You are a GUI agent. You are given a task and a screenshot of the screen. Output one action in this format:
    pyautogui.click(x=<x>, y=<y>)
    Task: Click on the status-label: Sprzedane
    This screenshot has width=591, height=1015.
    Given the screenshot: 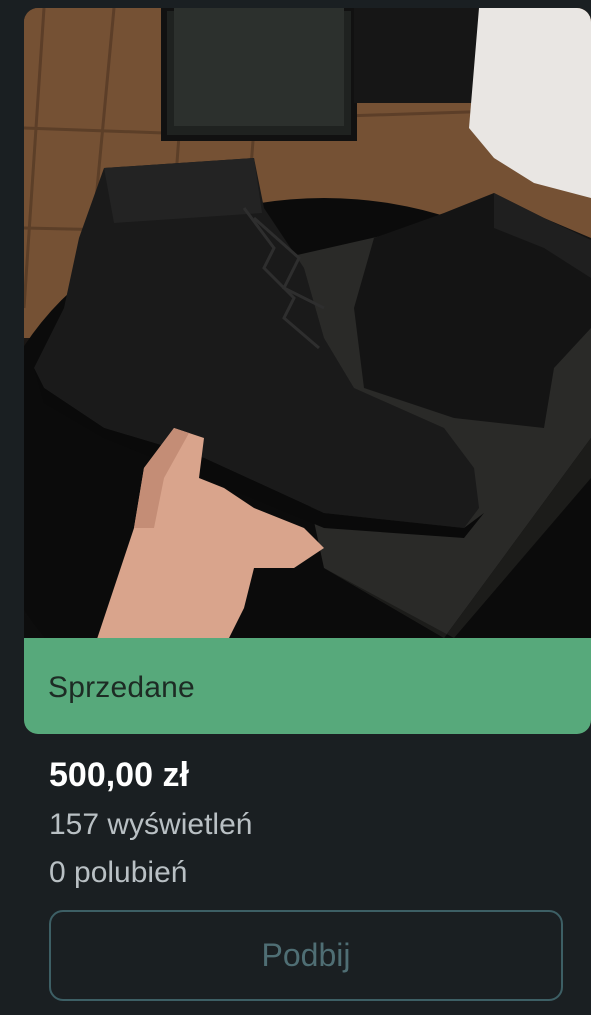 What is the action you would take?
    pyautogui.click(x=121, y=687)
    